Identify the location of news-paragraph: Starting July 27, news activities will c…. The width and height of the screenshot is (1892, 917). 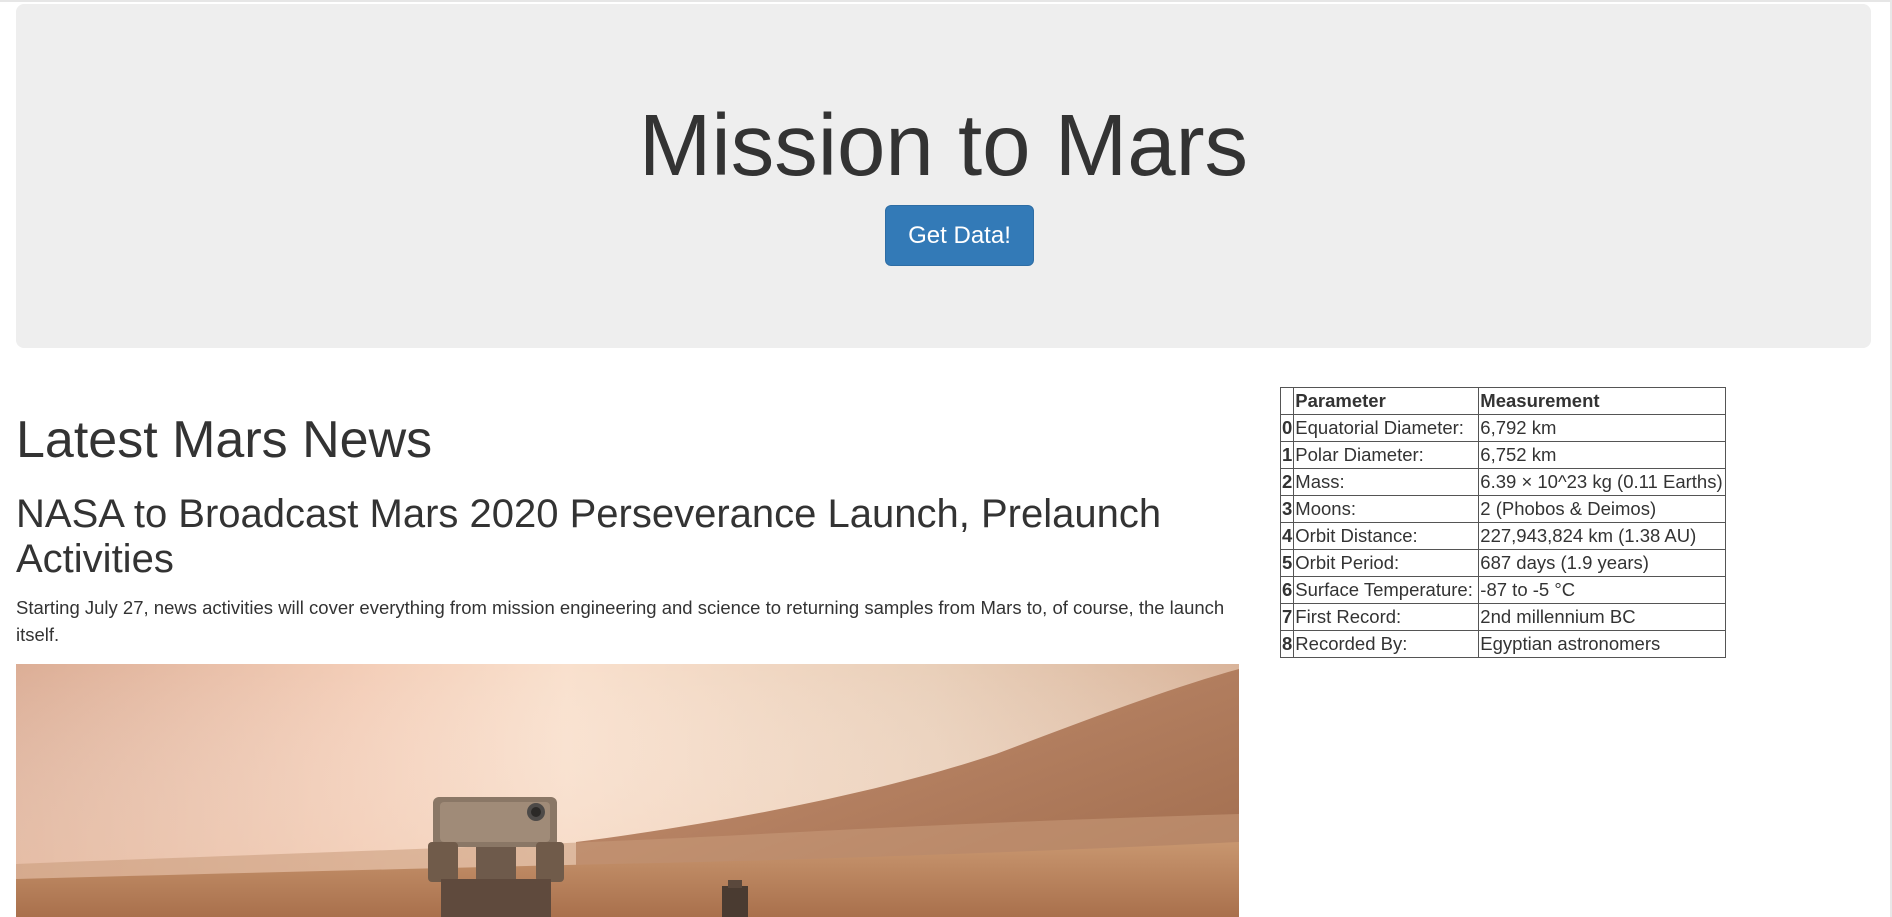
(620, 621).